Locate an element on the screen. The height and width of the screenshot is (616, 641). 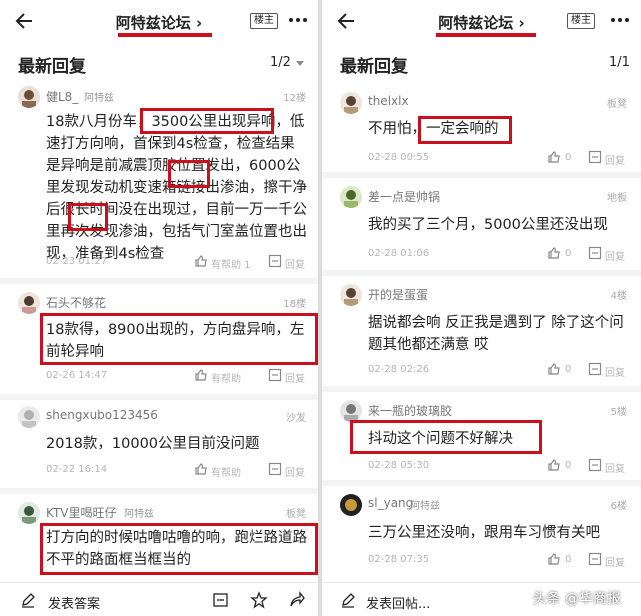
reply-text: 三万公里还没响，跟用车习惯有关吧 is located at coordinates (484, 533).